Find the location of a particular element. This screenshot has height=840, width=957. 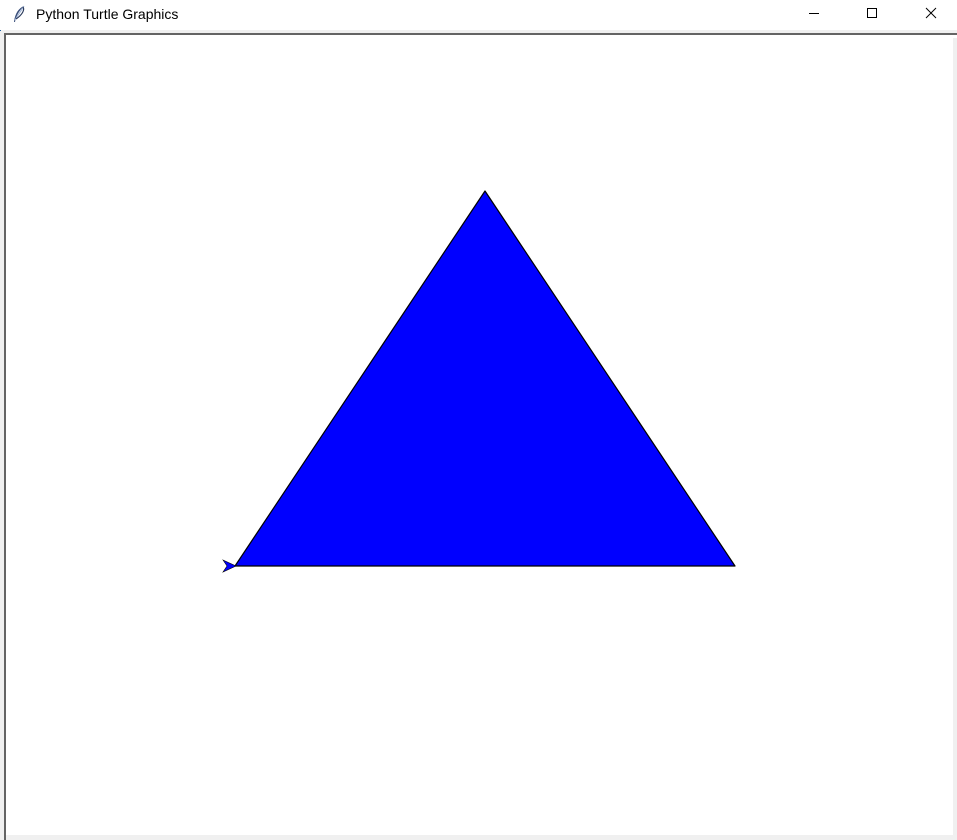

turtle-arrow-icon is located at coordinates (229, 566).